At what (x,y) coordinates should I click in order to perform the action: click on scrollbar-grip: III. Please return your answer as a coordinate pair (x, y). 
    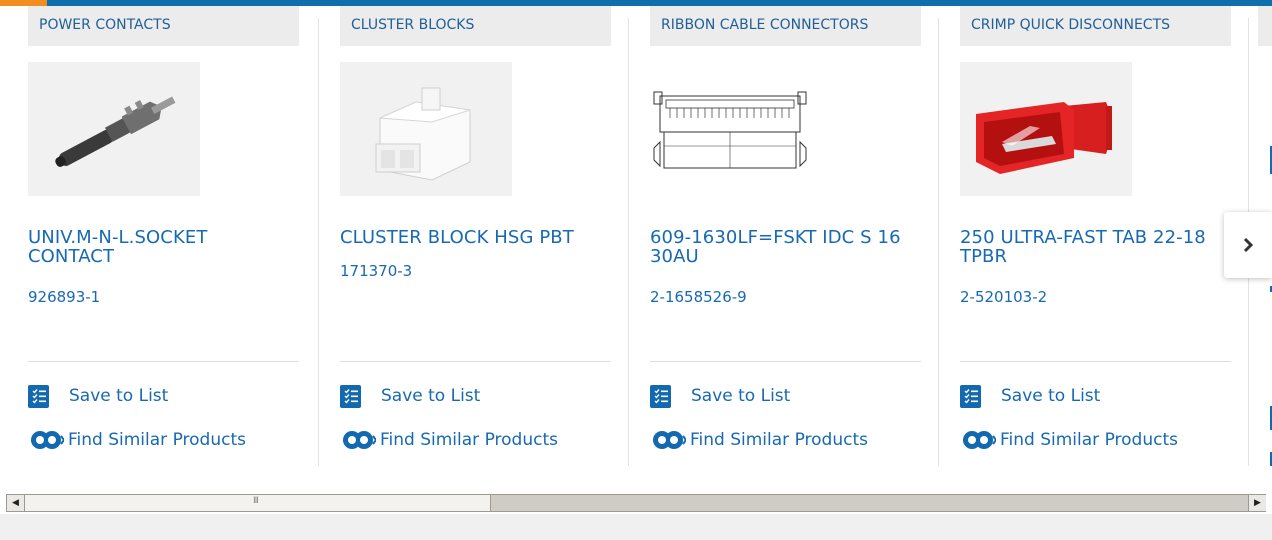
    Looking at the image, I should click on (256, 501).